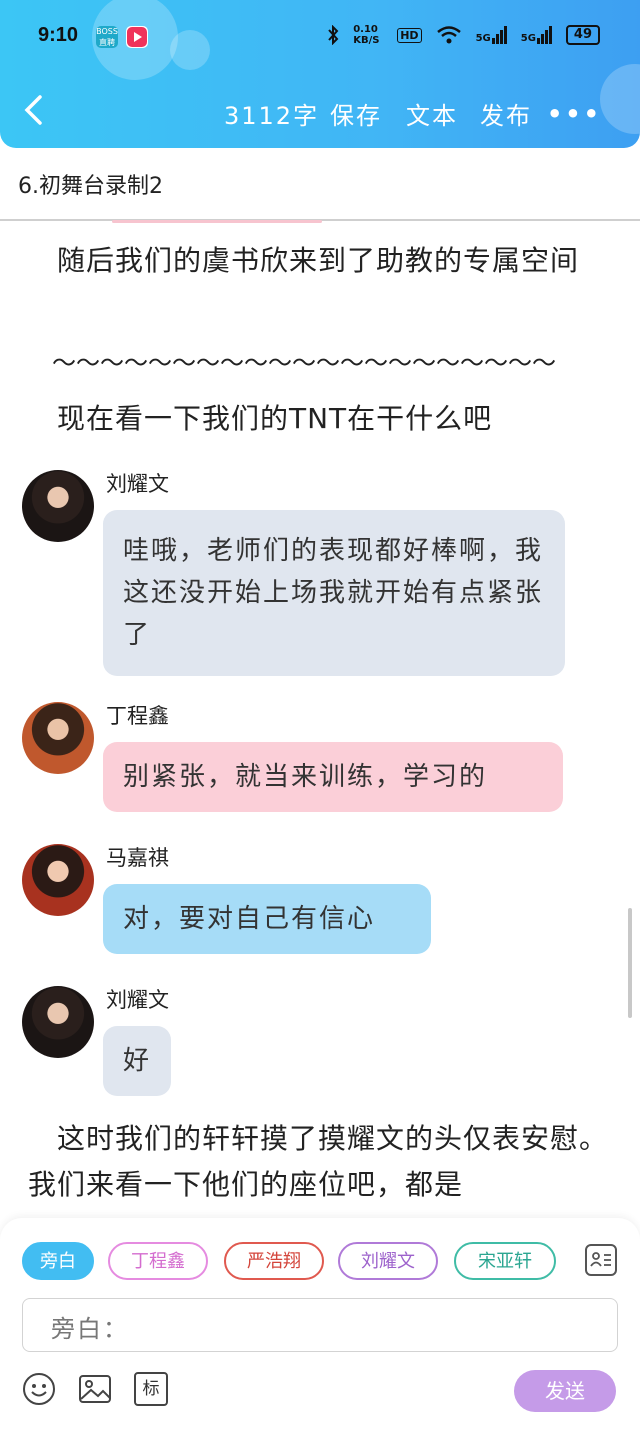  I want to click on signal-icon: 5G, so click(491, 35).